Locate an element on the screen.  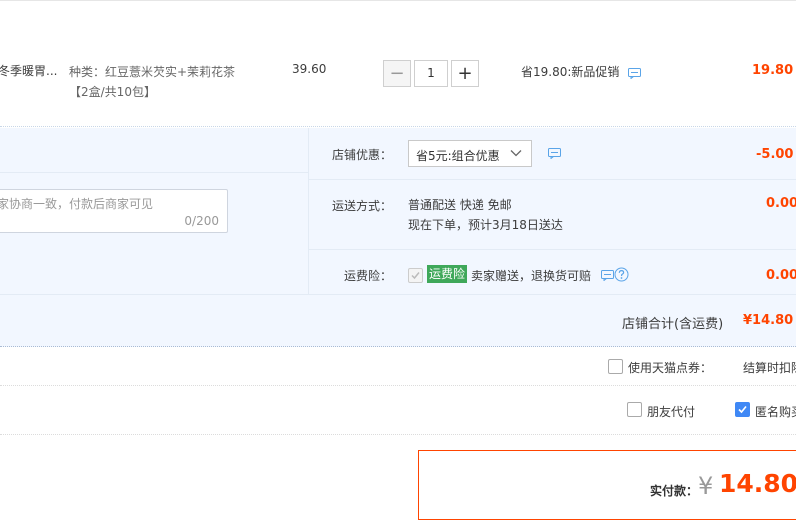
shop-discount-label: 店铺优惠： is located at coordinates (362, 155).